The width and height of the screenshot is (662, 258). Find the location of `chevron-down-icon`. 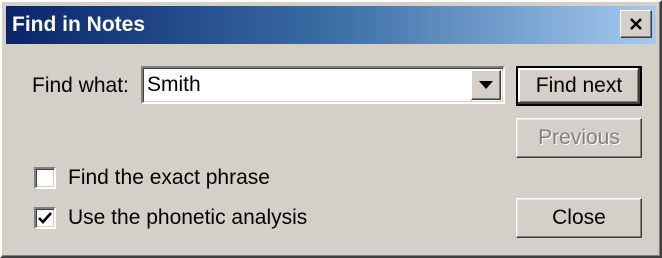

chevron-down-icon is located at coordinates (486, 85).